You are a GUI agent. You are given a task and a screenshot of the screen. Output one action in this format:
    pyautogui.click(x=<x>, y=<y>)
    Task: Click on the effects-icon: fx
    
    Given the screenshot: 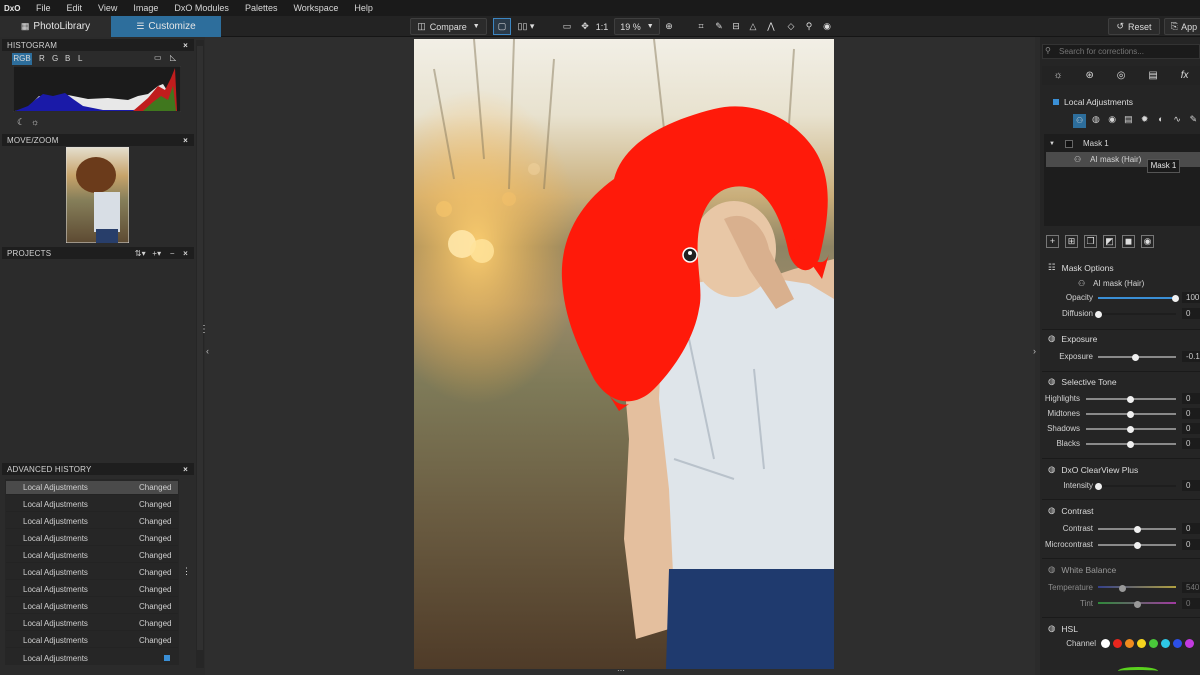 What is the action you would take?
    pyautogui.click(x=1185, y=75)
    